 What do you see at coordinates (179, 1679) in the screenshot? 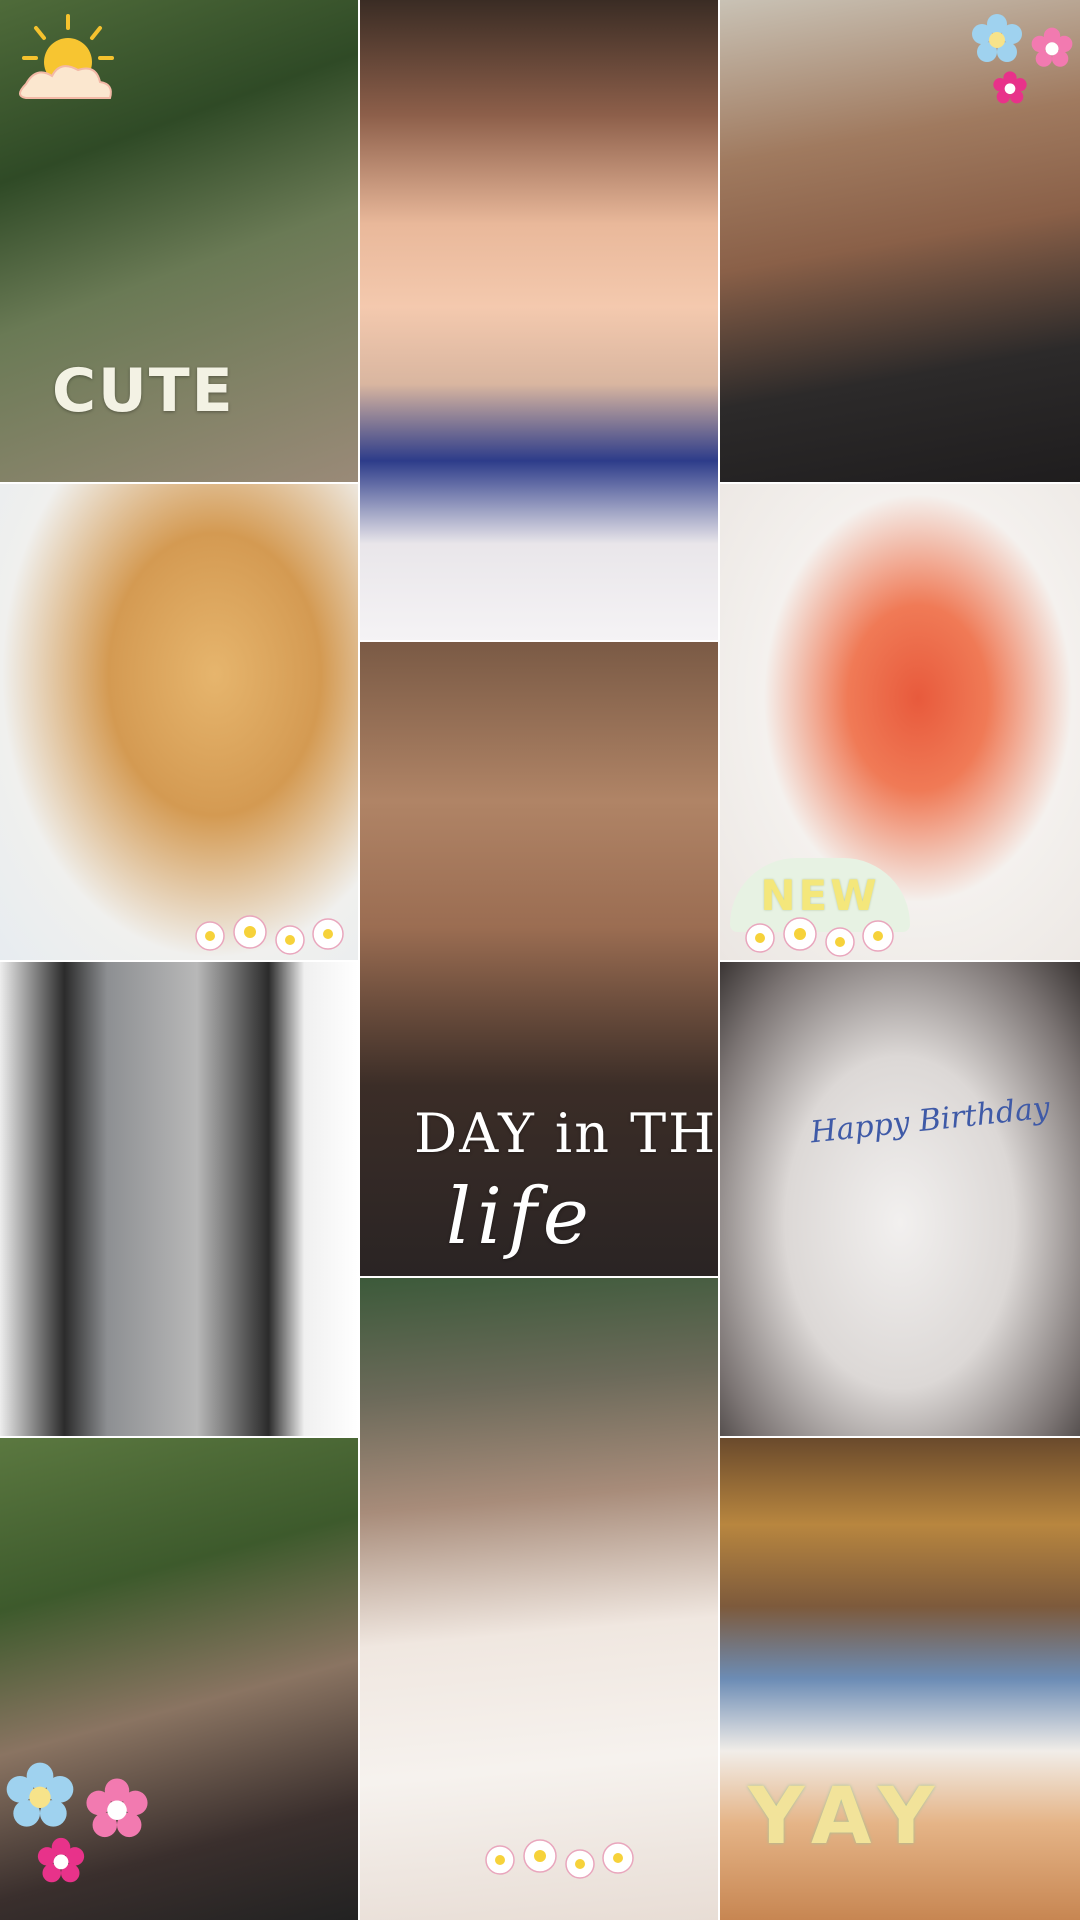
I see `photo-friends-outdoor-bottom` at bounding box center [179, 1679].